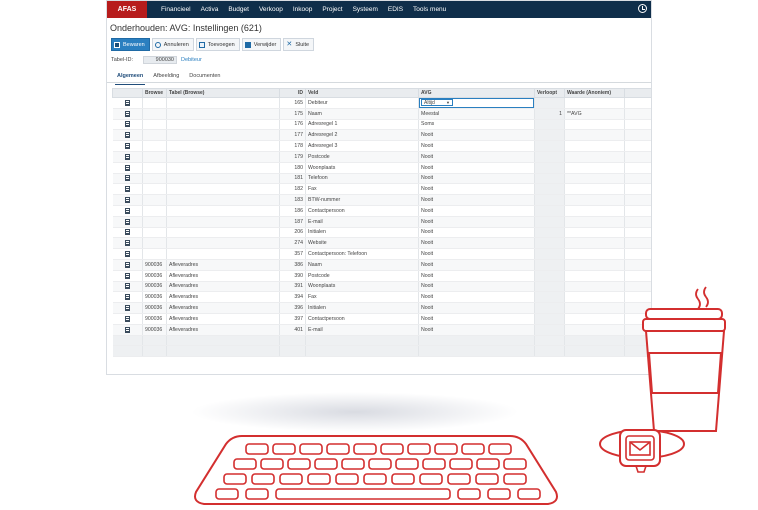 The width and height of the screenshot is (758, 510). I want to click on waarde-cell: **AVG, so click(594, 114).